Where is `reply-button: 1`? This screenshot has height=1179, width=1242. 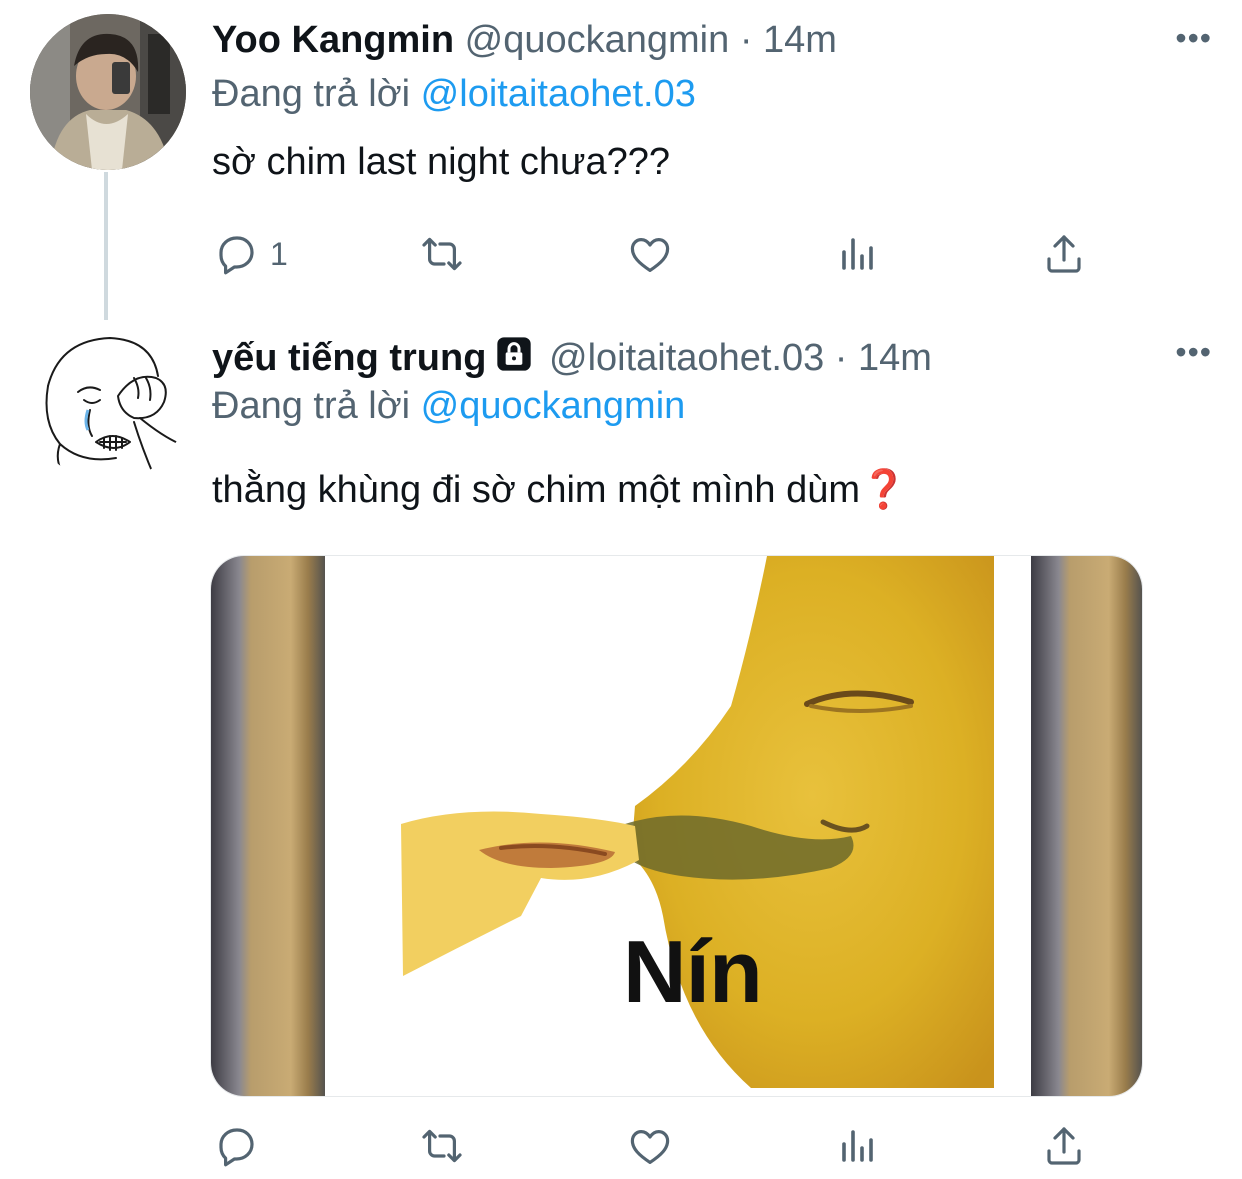
reply-button: 1 is located at coordinates (250, 254).